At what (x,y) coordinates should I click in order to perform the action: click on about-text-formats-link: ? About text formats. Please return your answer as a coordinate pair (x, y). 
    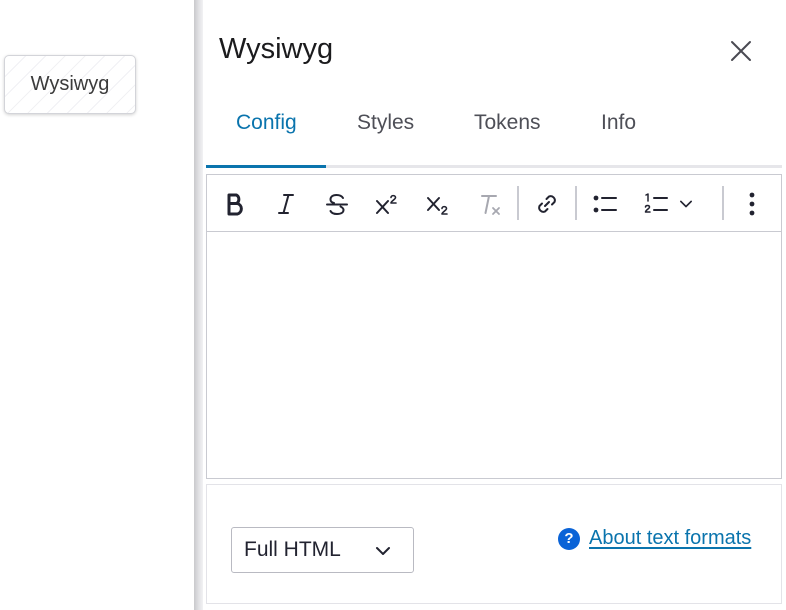
    Looking at the image, I should click on (654, 538).